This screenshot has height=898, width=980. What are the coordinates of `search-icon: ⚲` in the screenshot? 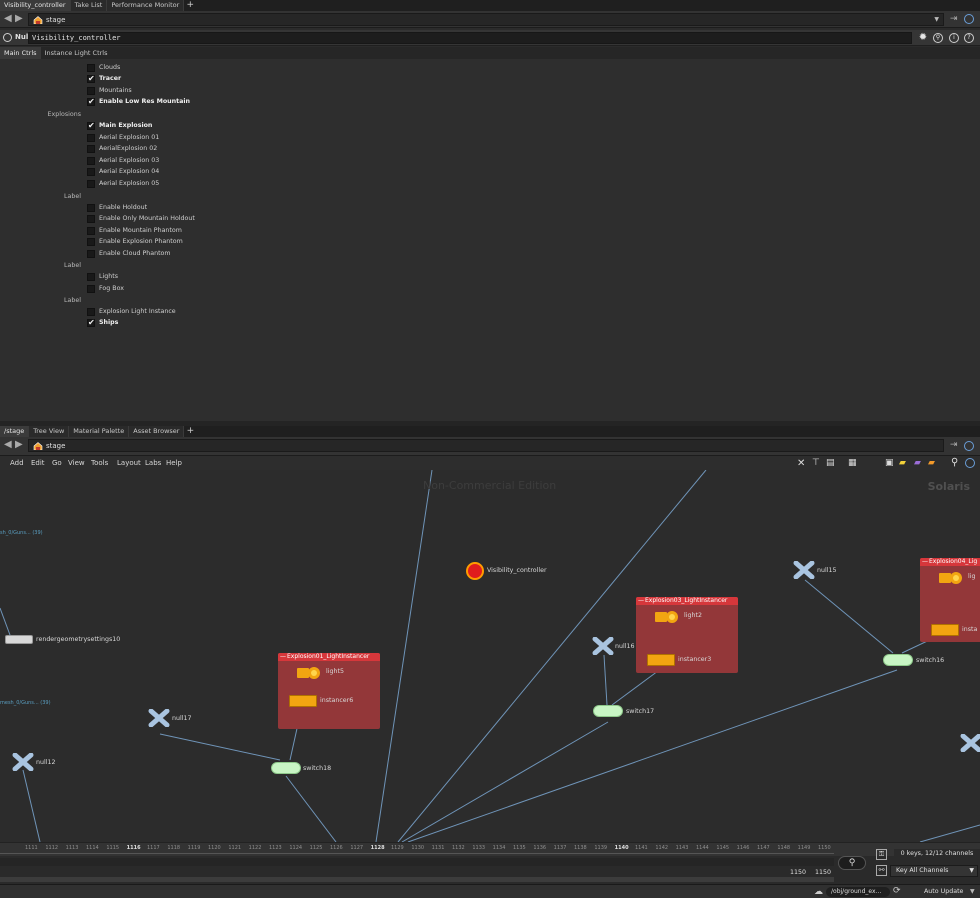 It's located at (954, 462).